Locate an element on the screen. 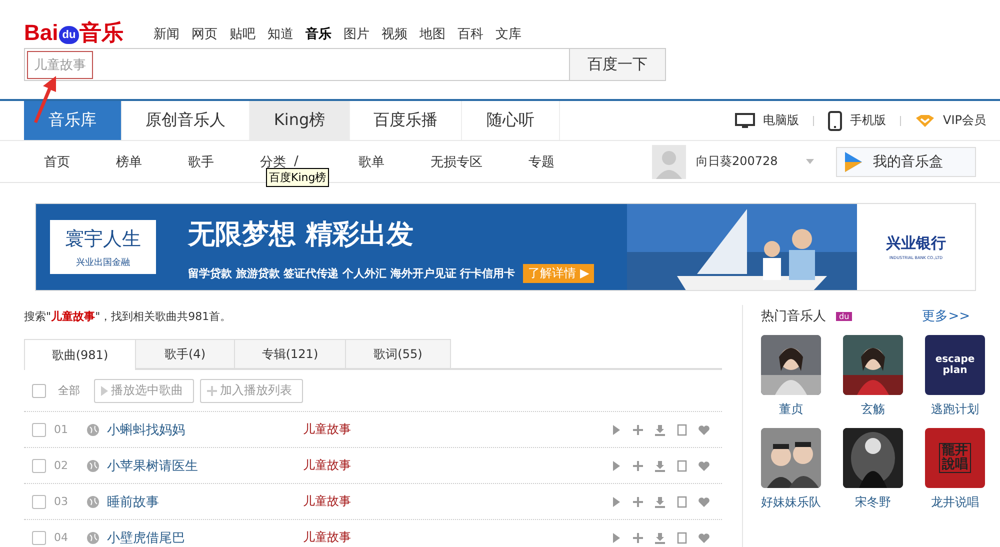  dropdown-caret-icon is located at coordinates (810, 161).